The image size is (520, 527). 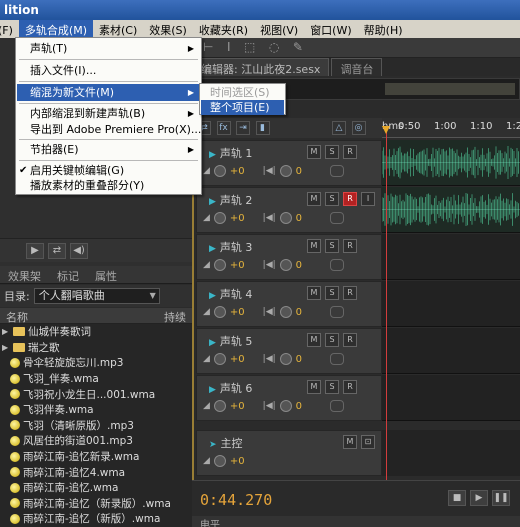 I want to click on play-preview-icon: ▶, so click(x=35, y=251).